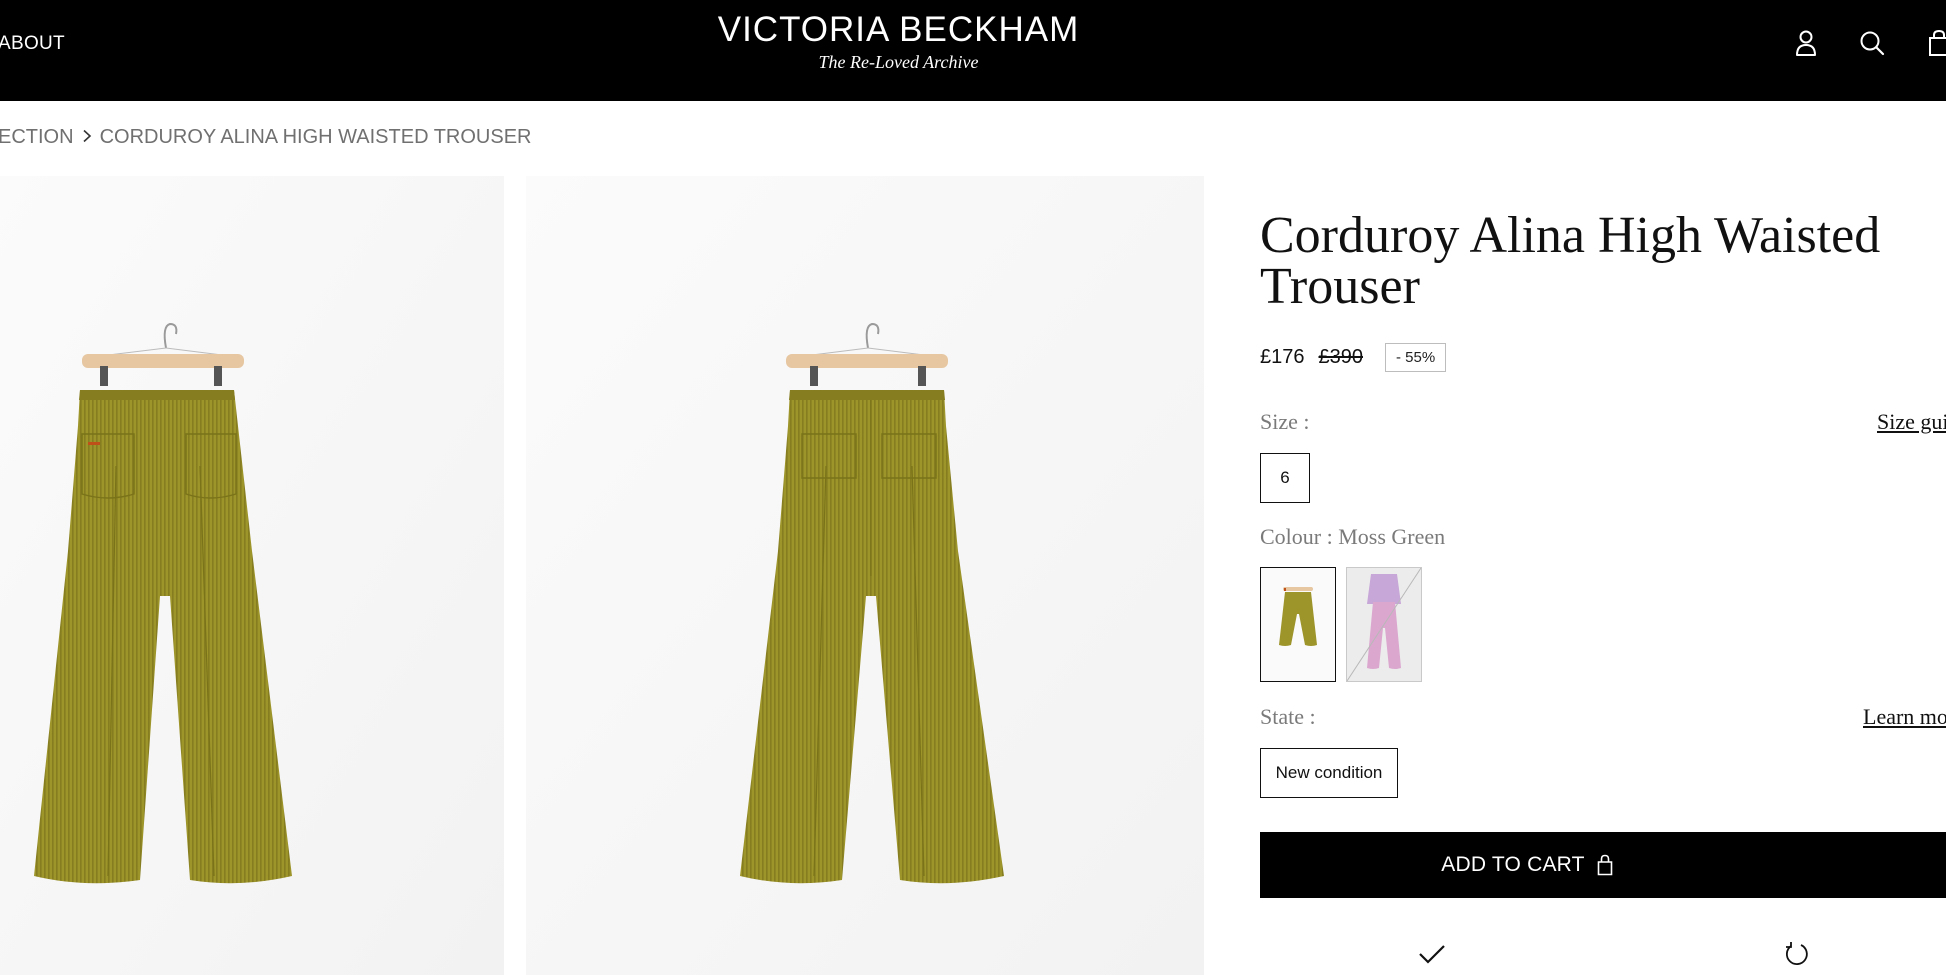 The height and width of the screenshot is (975, 1946). Describe the element at coordinates (1353, 536) in the screenshot. I see `colour-label: Colour : Moss Green` at that location.